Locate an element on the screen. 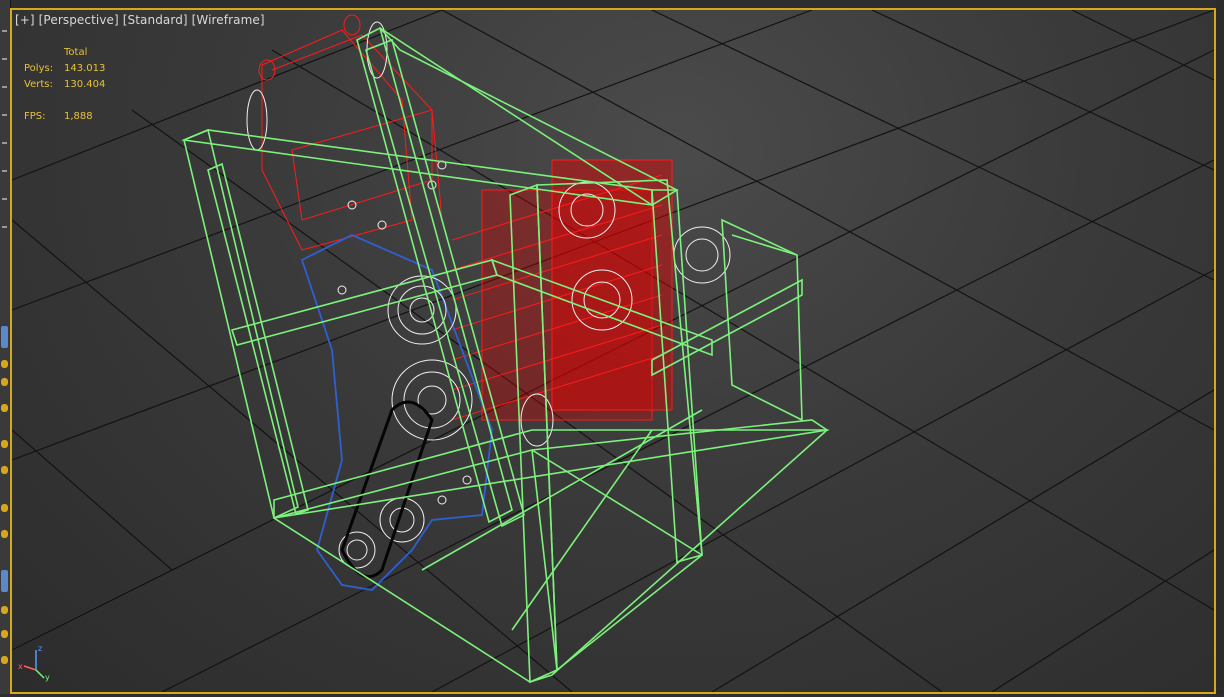  fps-value: 1,888 is located at coordinates (78, 116).